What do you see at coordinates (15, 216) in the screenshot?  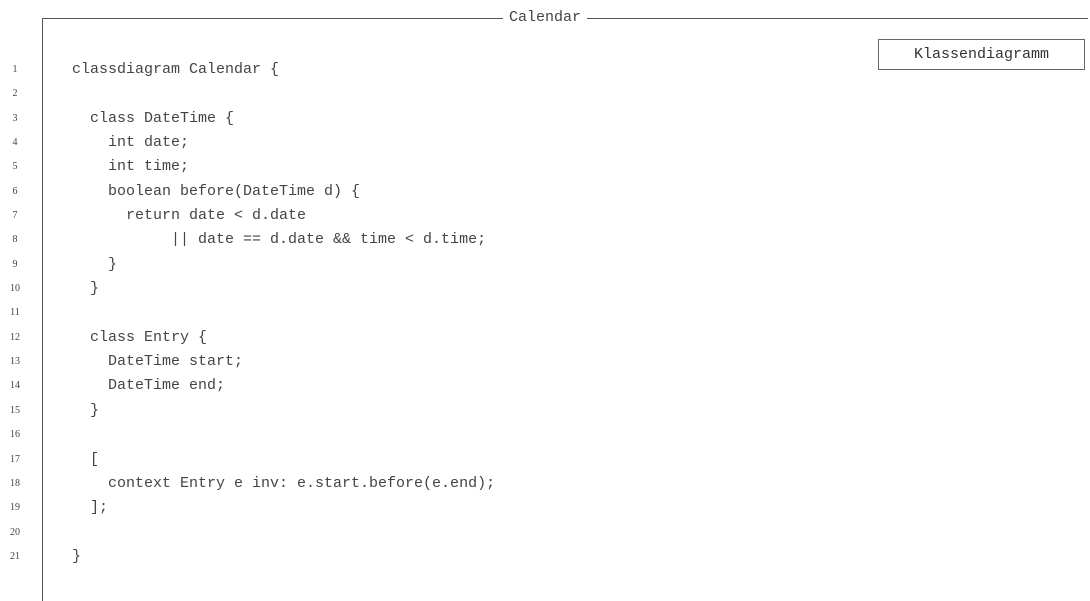 I see `line-number: 7` at bounding box center [15, 216].